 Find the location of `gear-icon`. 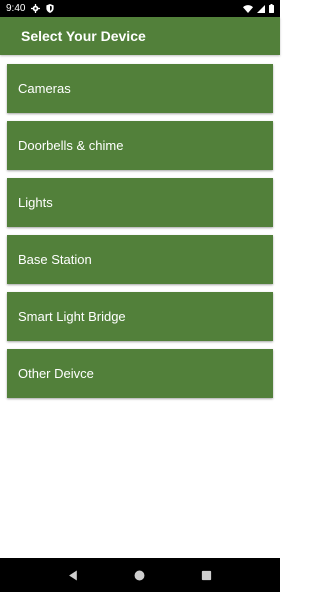

gear-icon is located at coordinates (36, 8).